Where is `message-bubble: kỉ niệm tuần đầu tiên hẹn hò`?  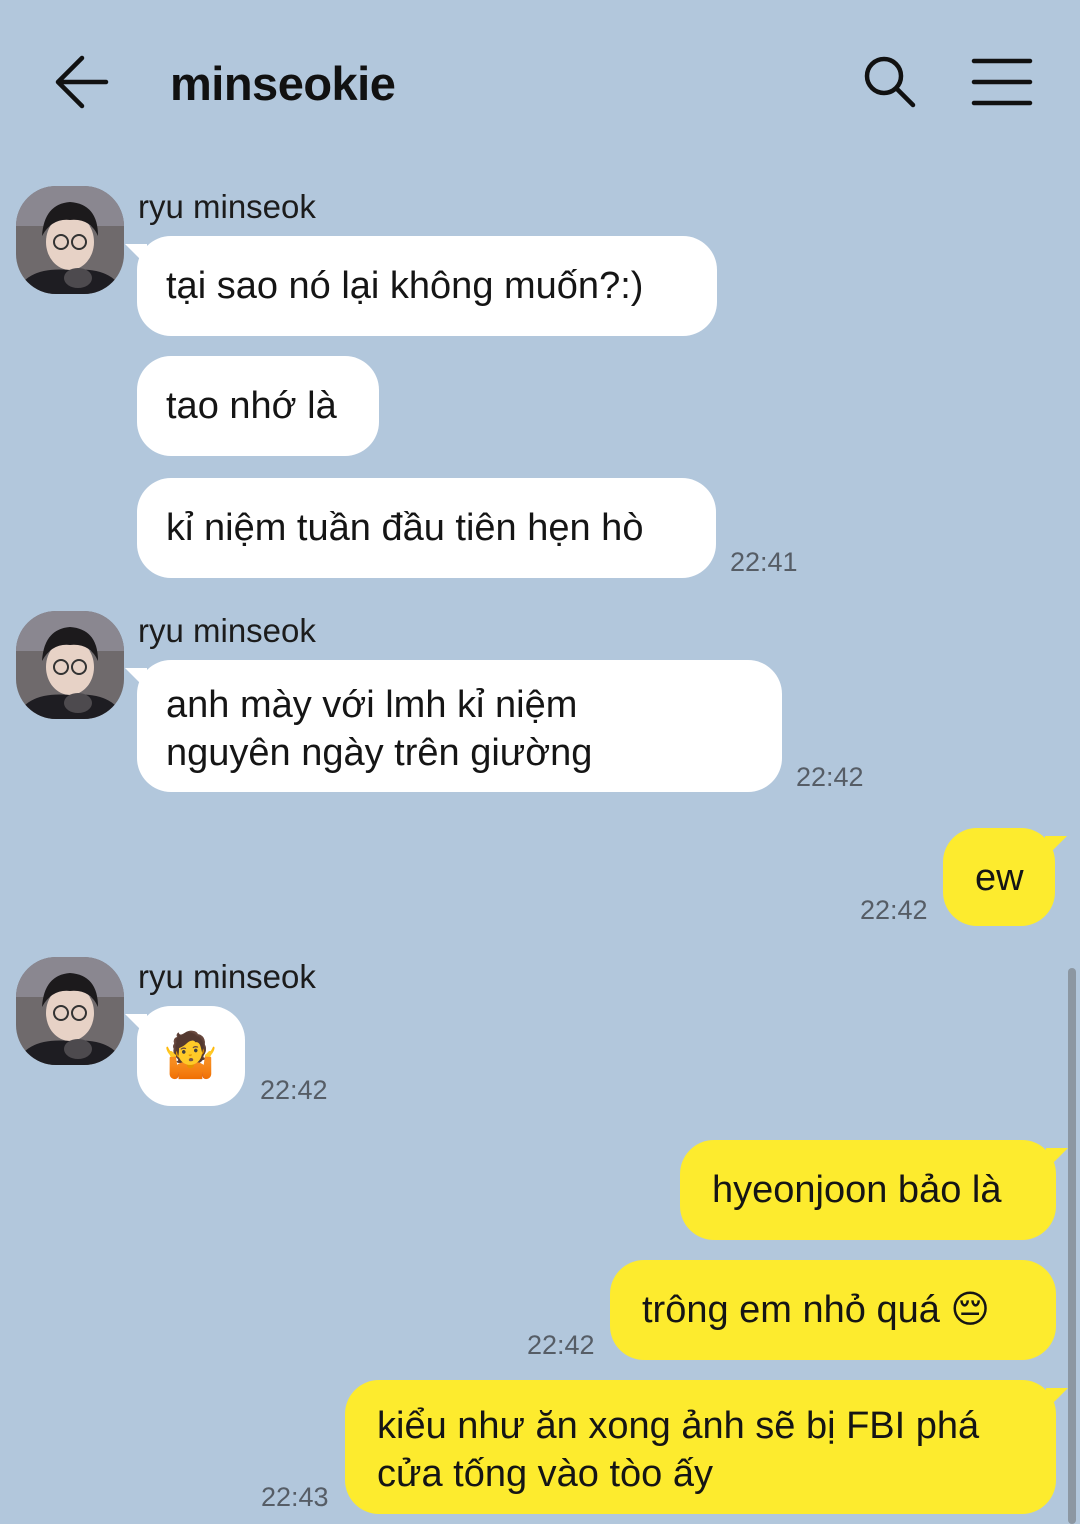 message-bubble: kỉ niệm tuần đầu tiên hẹn hò is located at coordinates (426, 528).